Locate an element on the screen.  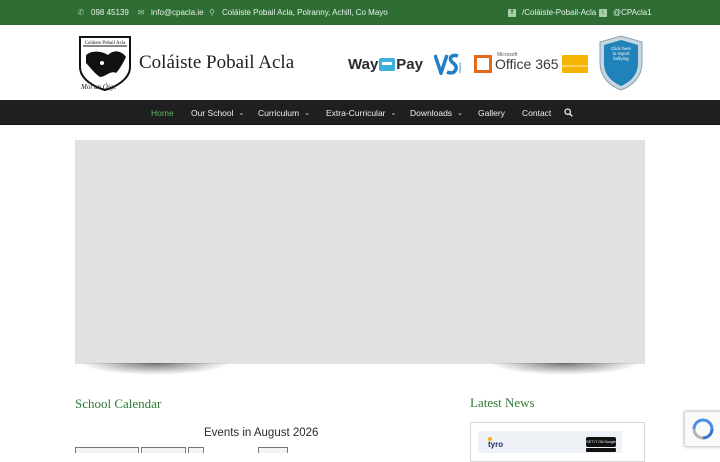
calendar-nav-button is located at coordinates (273, 450).